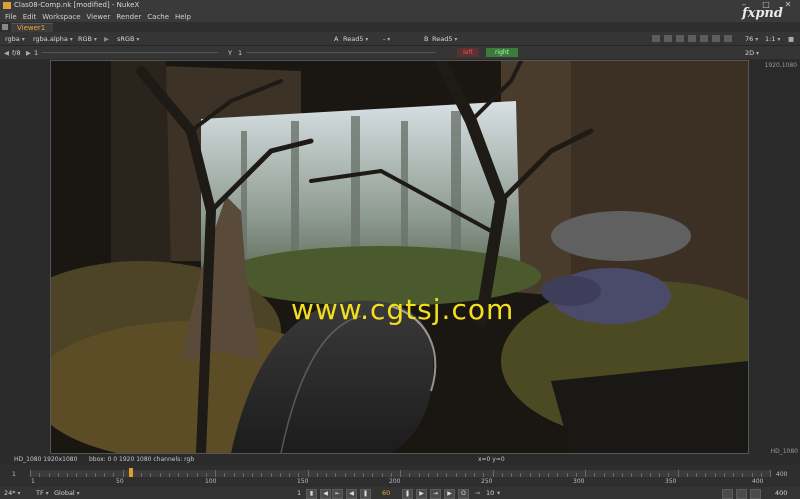  What do you see at coordinates (158, 16) in the screenshot?
I see `menu-cache: Cache` at bounding box center [158, 16].